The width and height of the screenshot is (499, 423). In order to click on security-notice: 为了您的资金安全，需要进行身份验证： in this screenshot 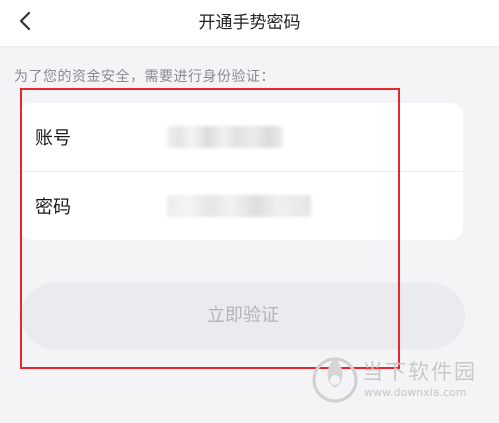, I will do `click(144, 77)`.